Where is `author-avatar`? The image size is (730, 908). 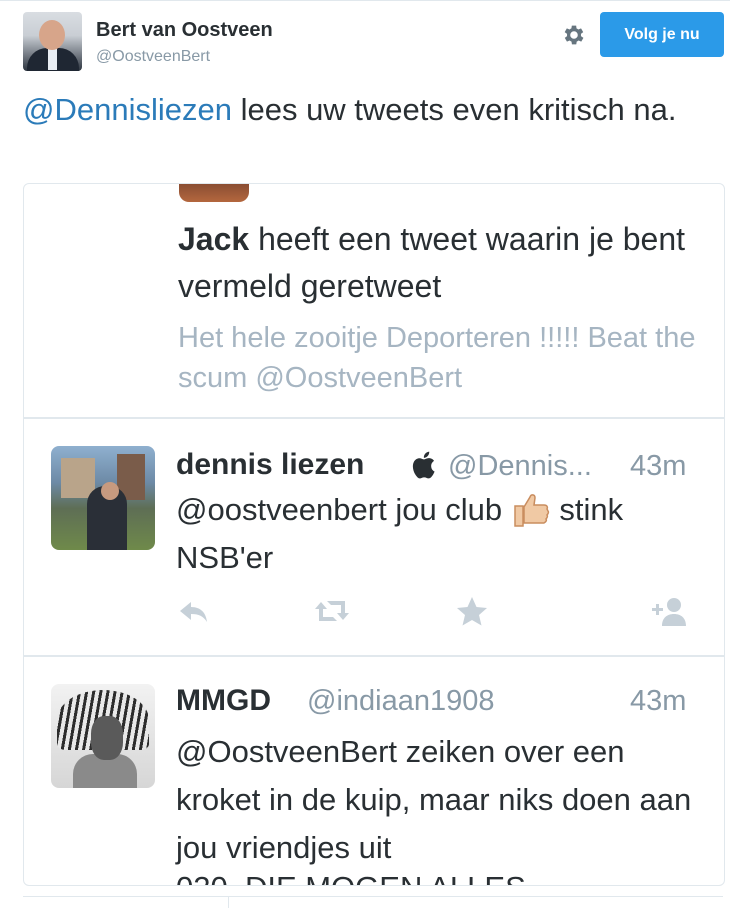 author-avatar is located at coordinates (52, 41).